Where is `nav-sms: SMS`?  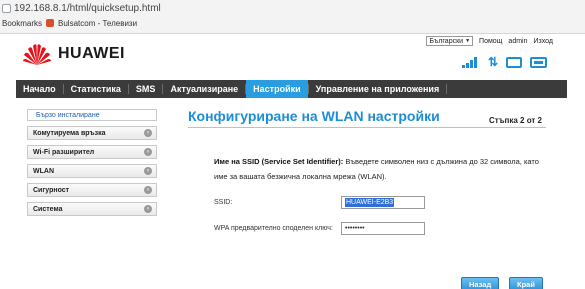 nav-sms: SMS is located at coordinates (146, 89).